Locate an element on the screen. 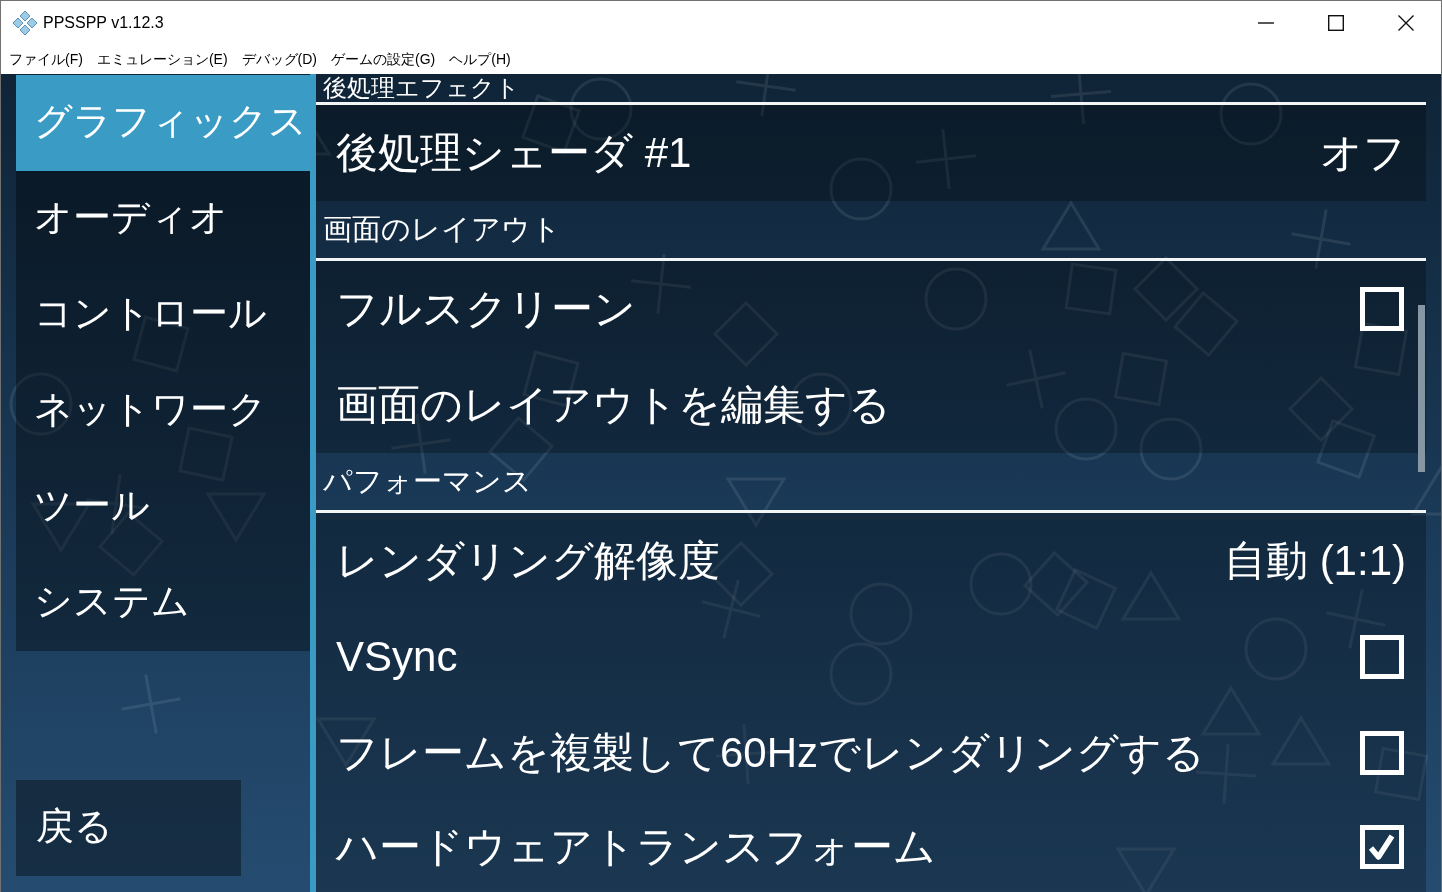  setting-value: オフ is located at coordinates (1363, 153).